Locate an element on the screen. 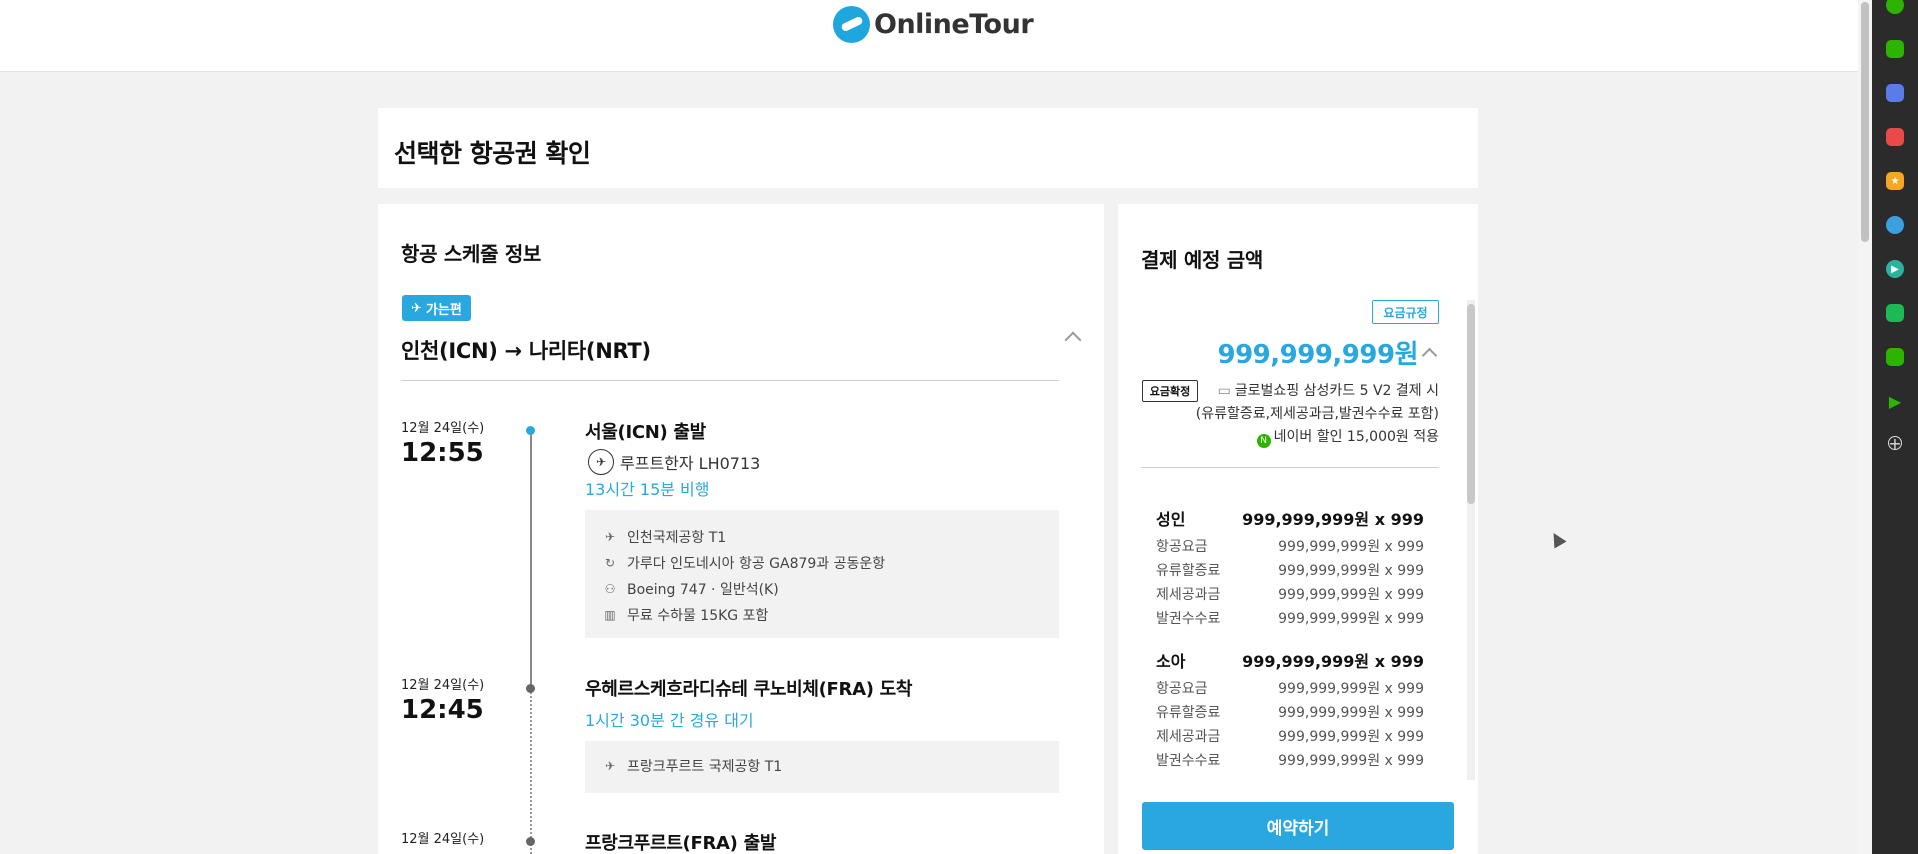 This screenshot has width=1918, height=854. naver-line-text: 네이버 할인 15,000원 적용 is located at coordinates (1356, 437).